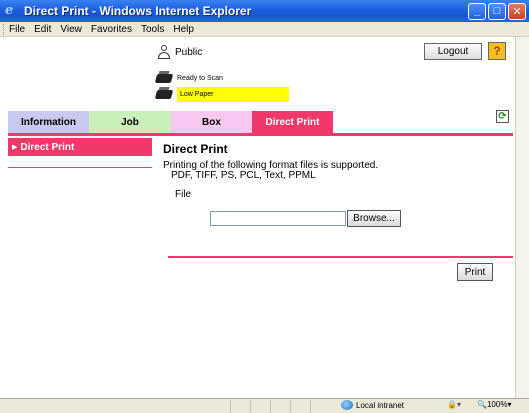 The width and height of the screenshot is (529, 413). Describe the element at coordinates (17, 29) in the screenshot. I see `menu-file: File` at that location.